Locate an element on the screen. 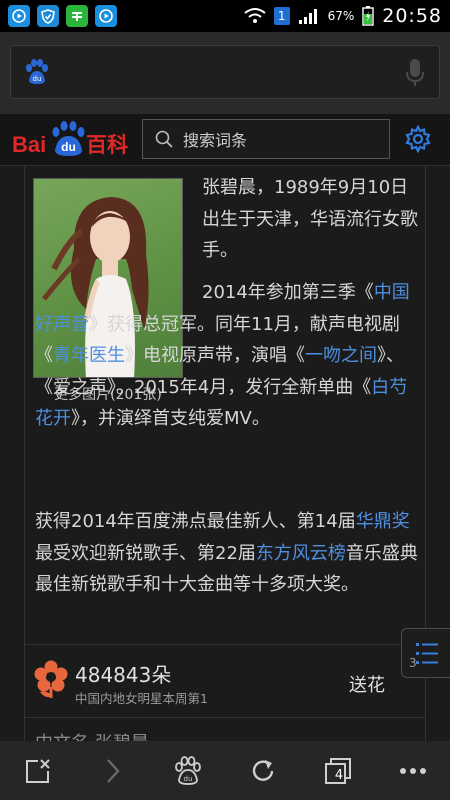  browser-address-bar: du is located at coordinates (225, 73).